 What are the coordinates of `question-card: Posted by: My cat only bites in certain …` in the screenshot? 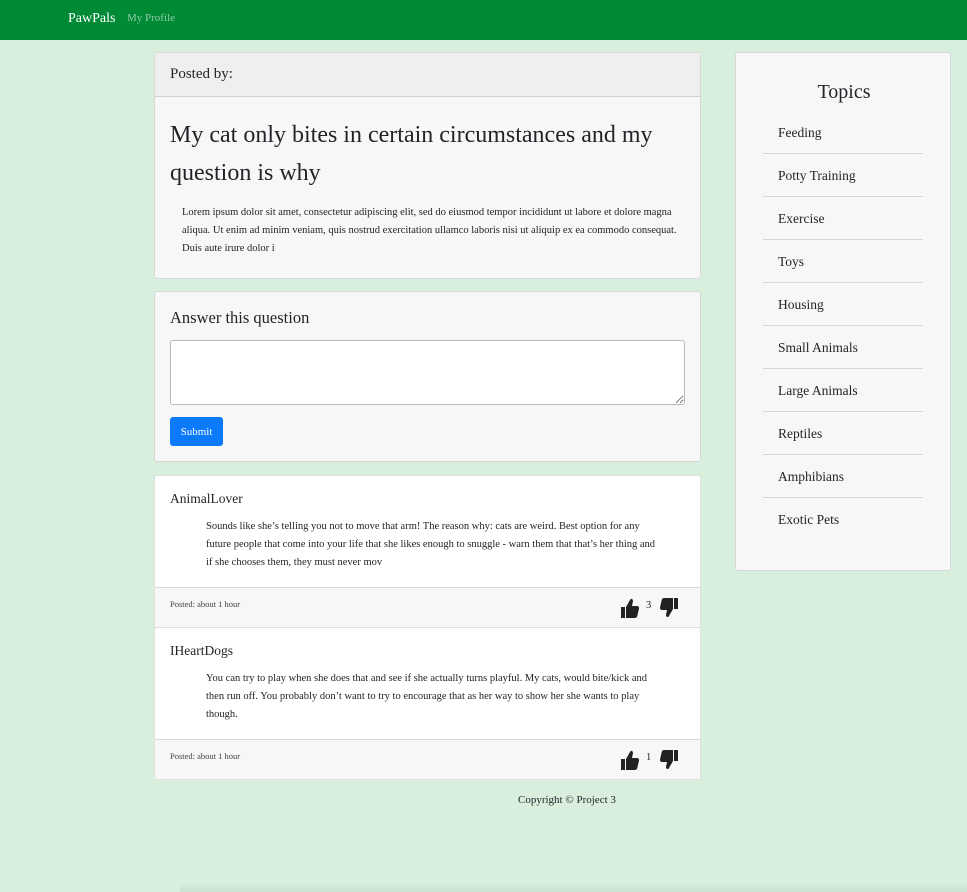 It's located at (427, 165).